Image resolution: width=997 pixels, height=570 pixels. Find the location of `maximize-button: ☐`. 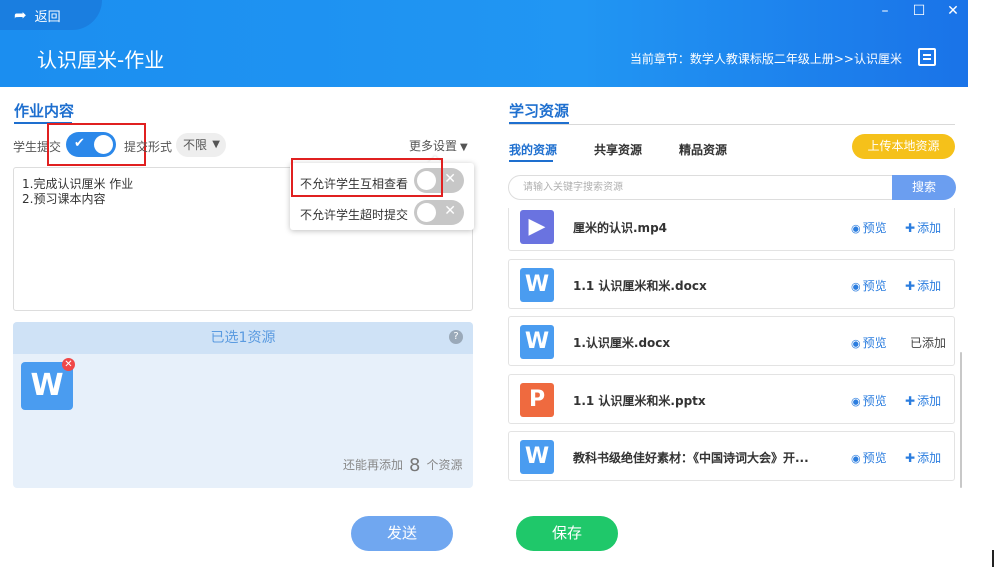

maximize-button: ☐ is located at coordinates (919, 11).